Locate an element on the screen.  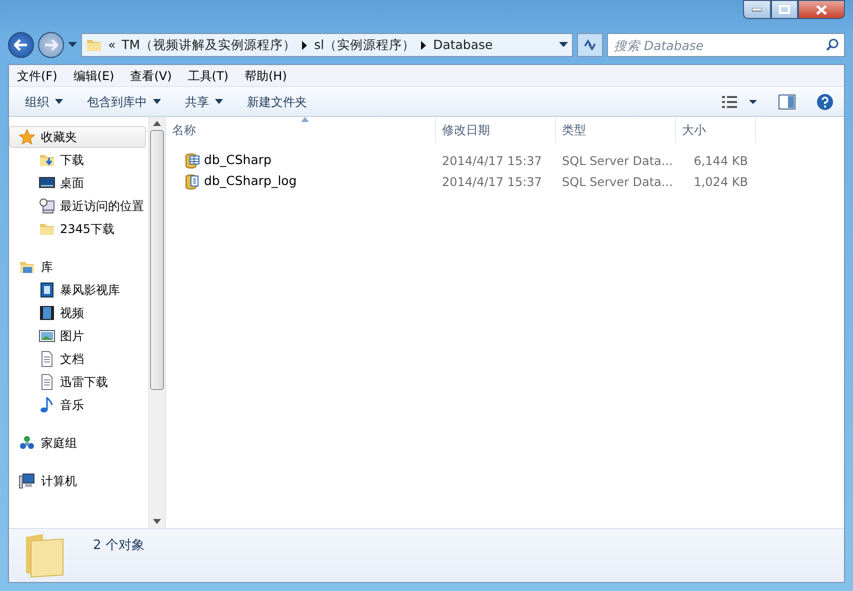
maximize-icon is located at coordinates (784, 9).